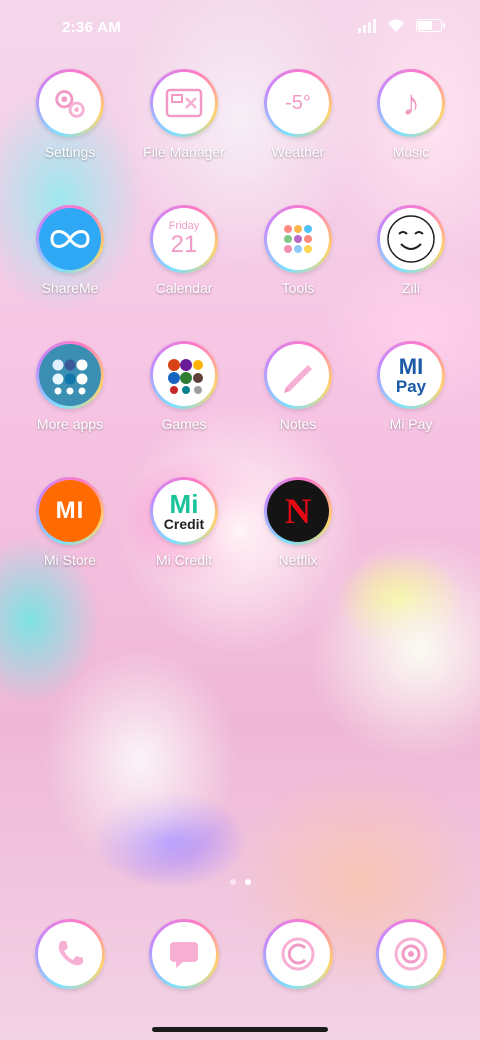  I want to click on home-indicator, so click(240, 1029).